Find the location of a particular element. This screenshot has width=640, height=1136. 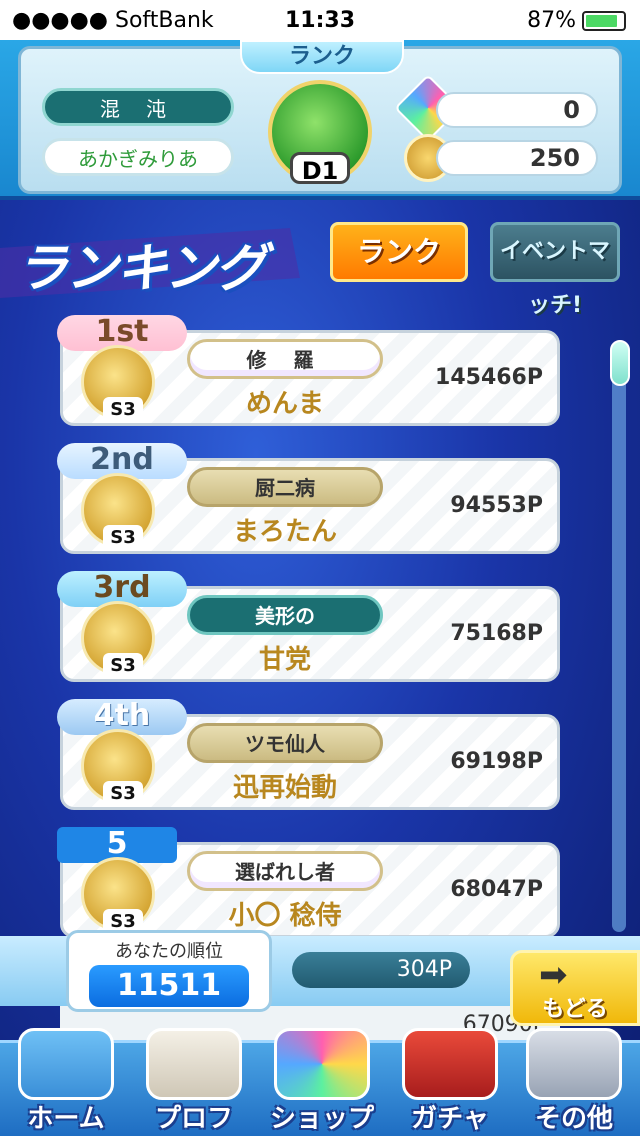

player-name: あかぎみりあ is located at coordinates (138, 157).